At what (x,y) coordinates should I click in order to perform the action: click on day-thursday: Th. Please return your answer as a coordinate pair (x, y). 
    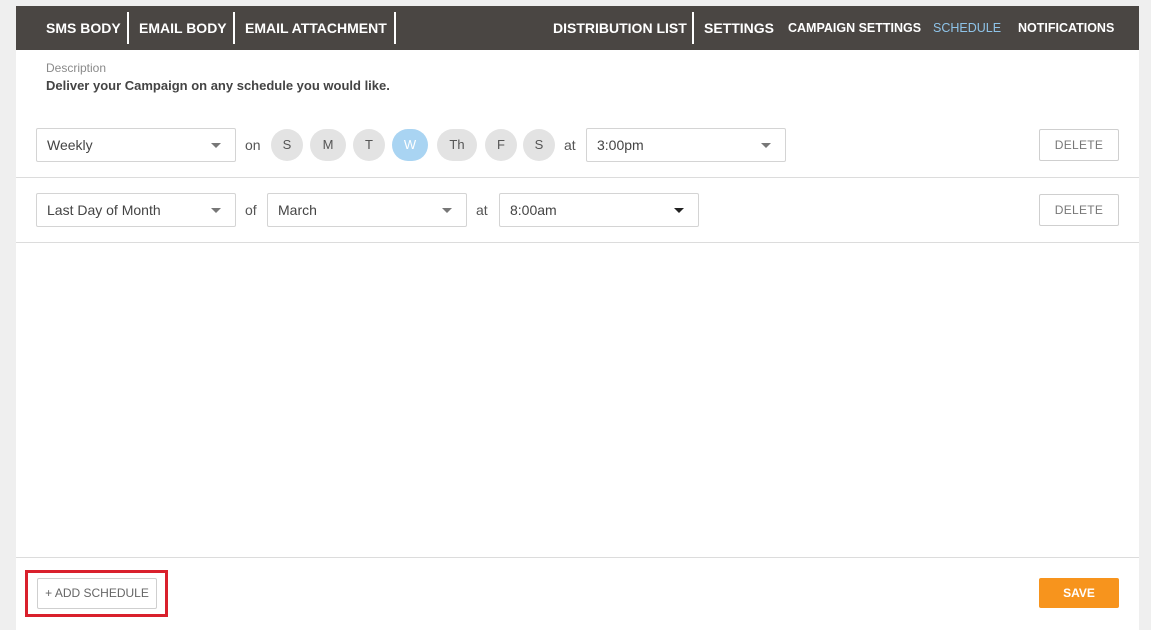
    Looking at the image, I should click on (457, 145).